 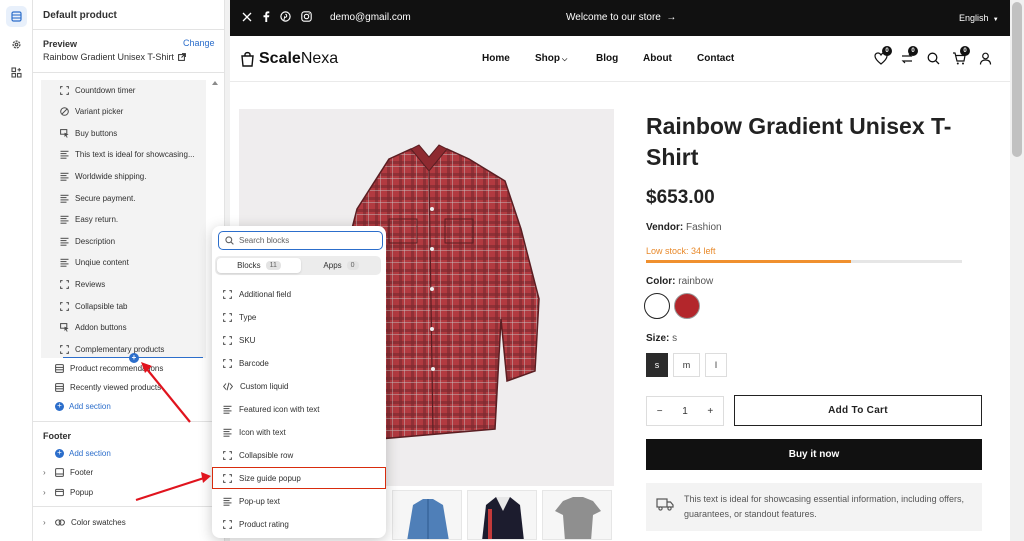 What do you see at coordinates (259, 265) in the screenshot?
I see `tab-blocks: Blocks 11` at bounding box center [259, 265].